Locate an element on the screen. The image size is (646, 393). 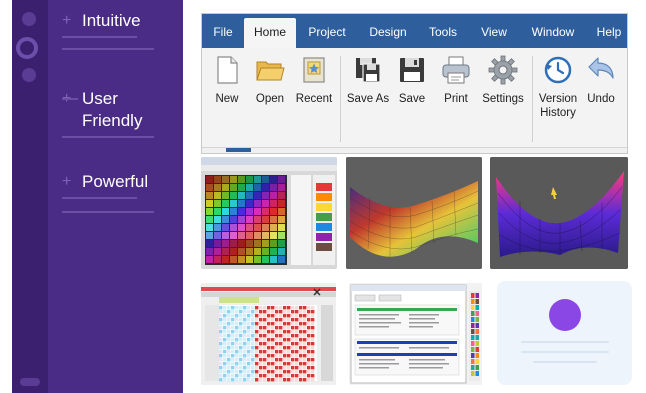
gear-icon is located at coordinates (503, 70).